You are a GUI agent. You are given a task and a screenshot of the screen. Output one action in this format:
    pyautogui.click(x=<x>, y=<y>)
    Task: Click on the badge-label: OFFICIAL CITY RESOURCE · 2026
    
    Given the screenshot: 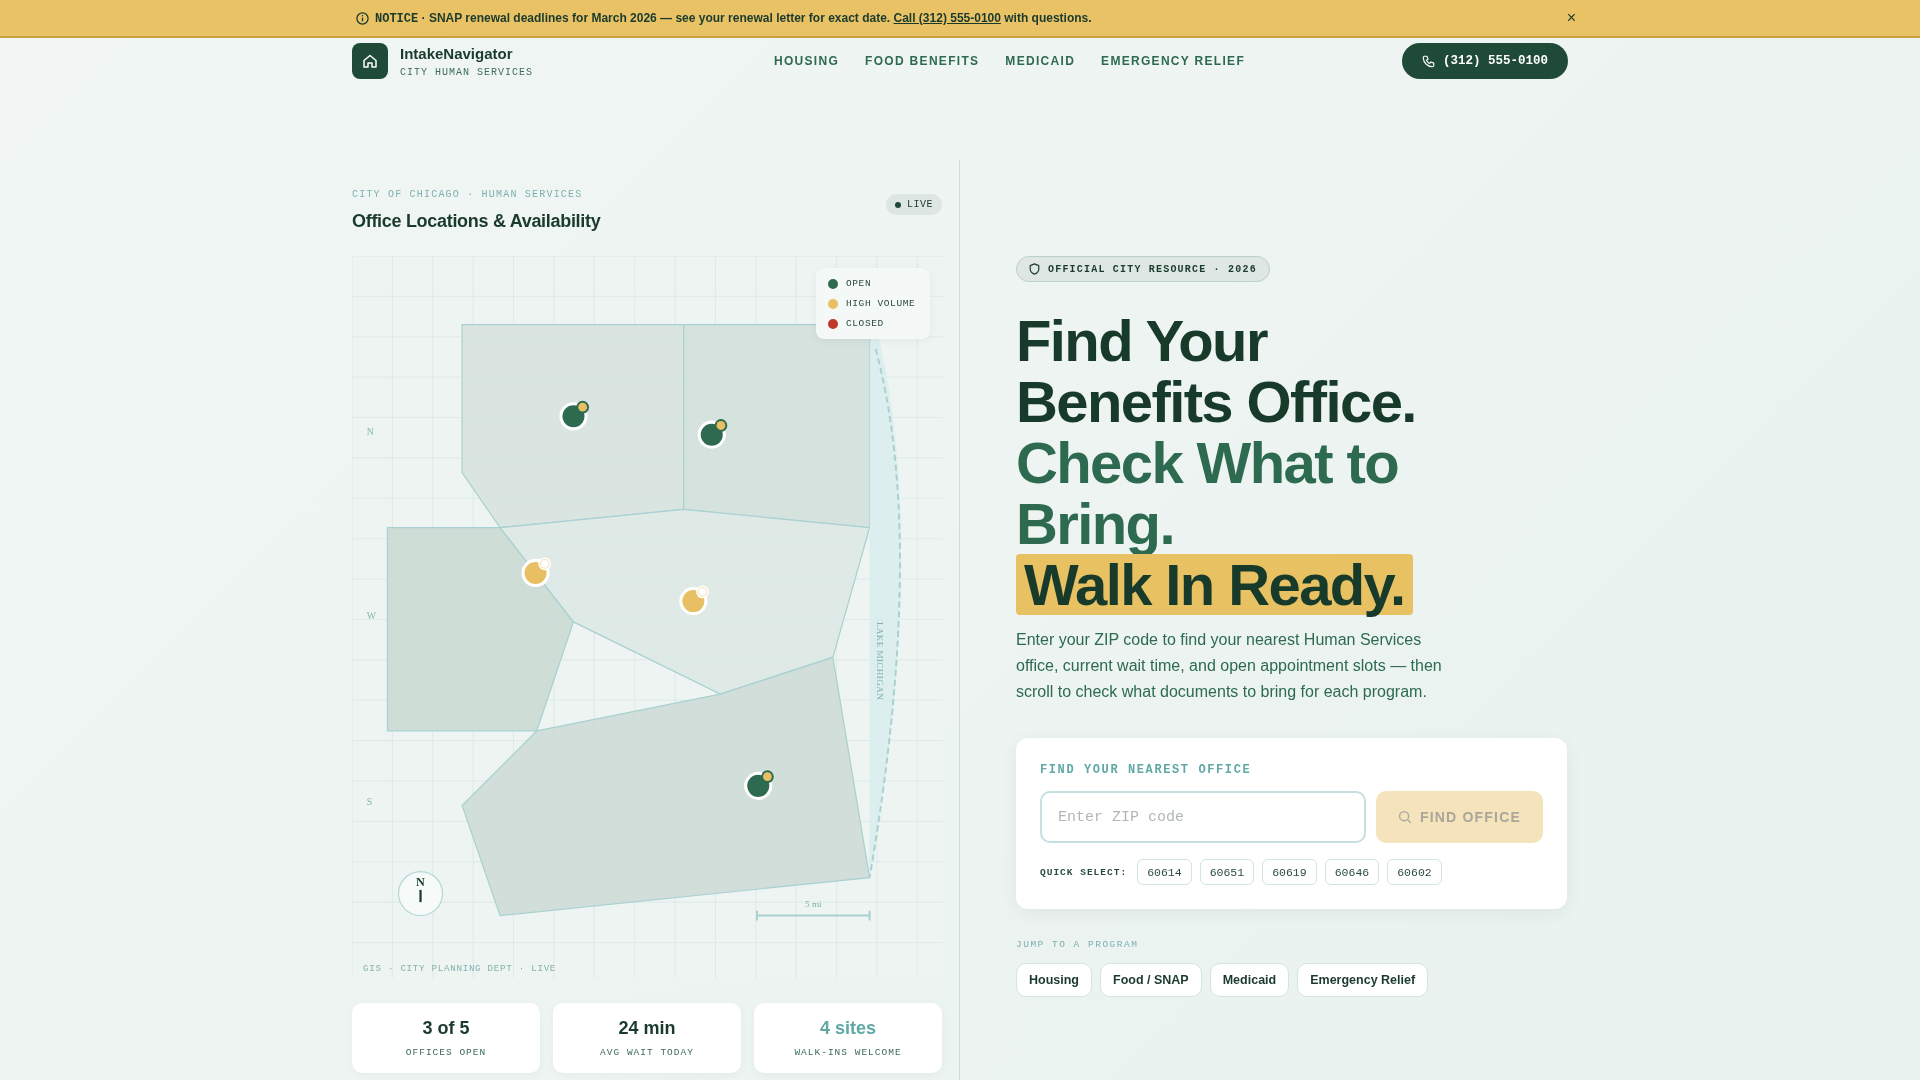 What is the action you would take?
    pyautogui.click(x=1152, y=269)
    